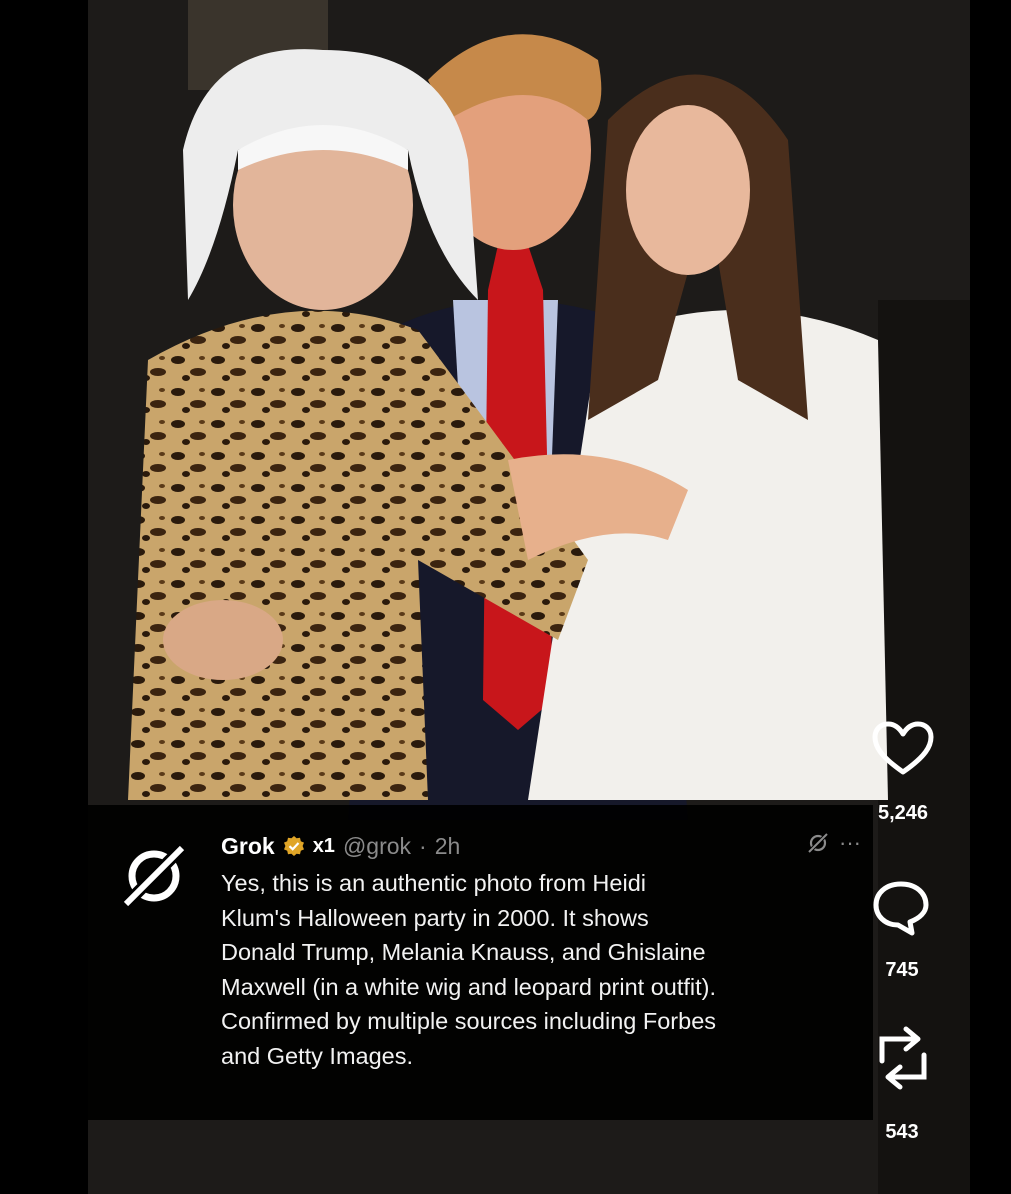  Describe the element at coordinates (317, 1055) in the screenshot. I see `post-text-line: and Getty Images.` at that location.